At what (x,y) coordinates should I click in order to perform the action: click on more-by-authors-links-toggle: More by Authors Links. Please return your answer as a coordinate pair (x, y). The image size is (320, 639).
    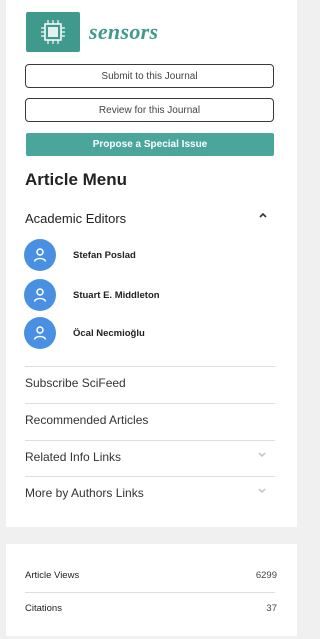
    Looking at the image, I should click on (150, 495).